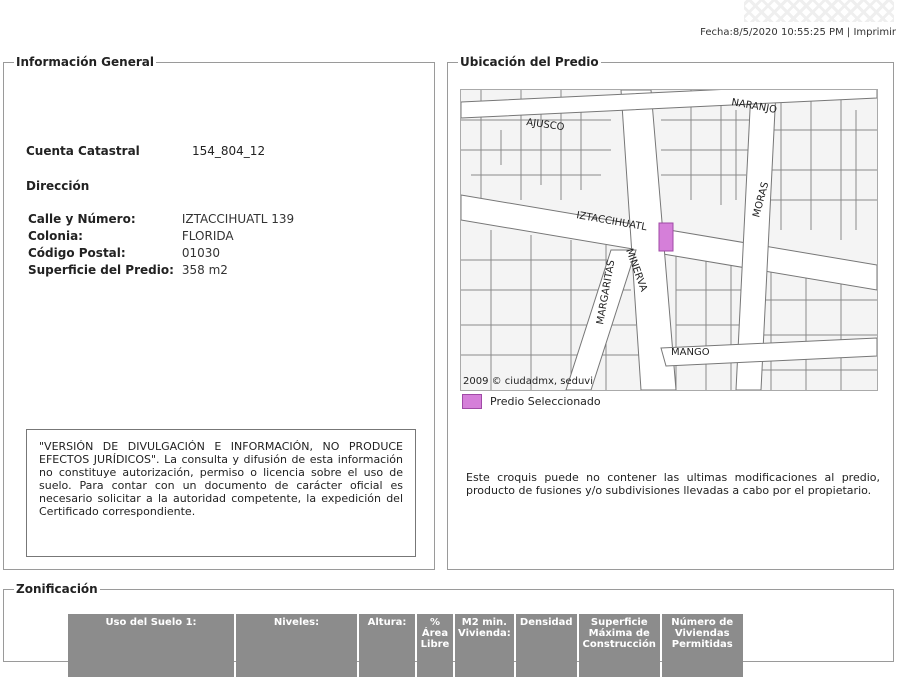  Describe the element at coordinates (484, 645) in the screenshot. I see `column-header-m2-vivienda: M2 min. Vivienda:` at that location.